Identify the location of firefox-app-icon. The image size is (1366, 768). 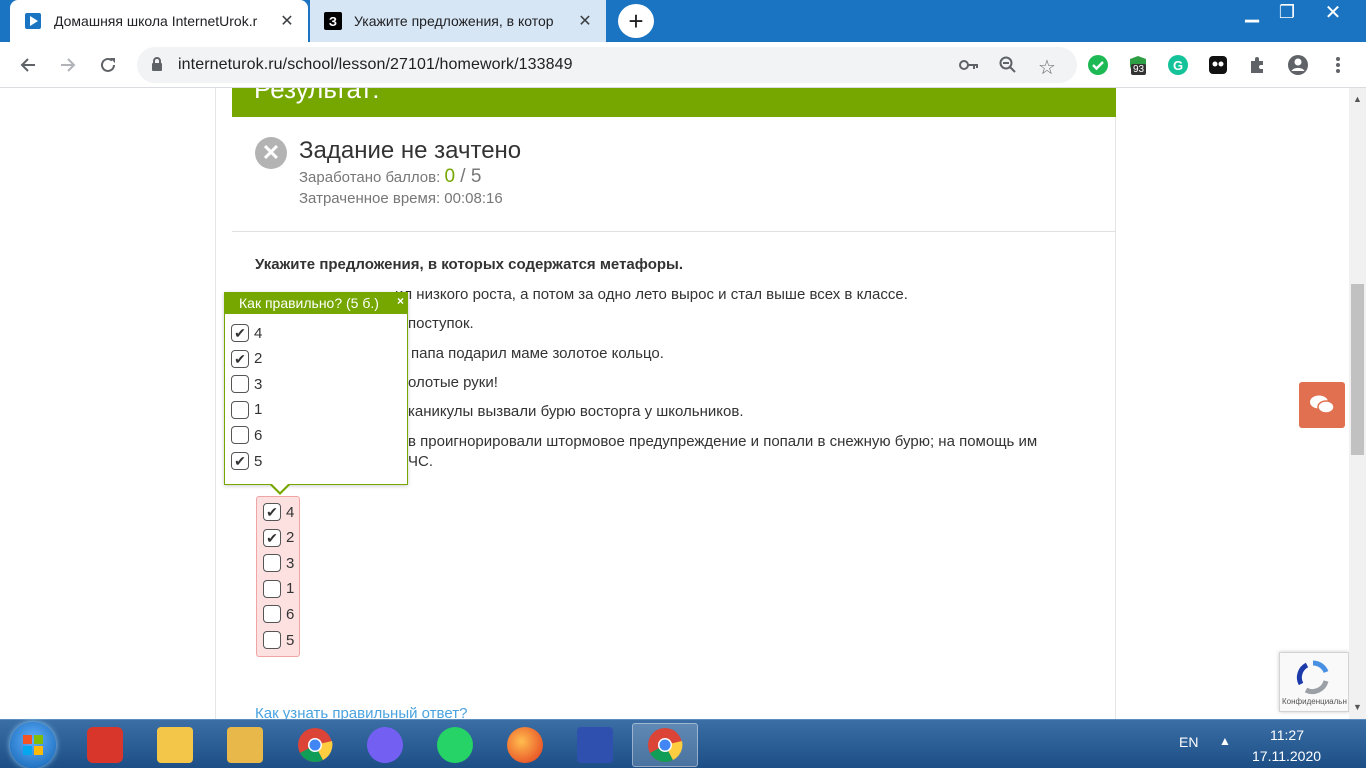
(525, 745).